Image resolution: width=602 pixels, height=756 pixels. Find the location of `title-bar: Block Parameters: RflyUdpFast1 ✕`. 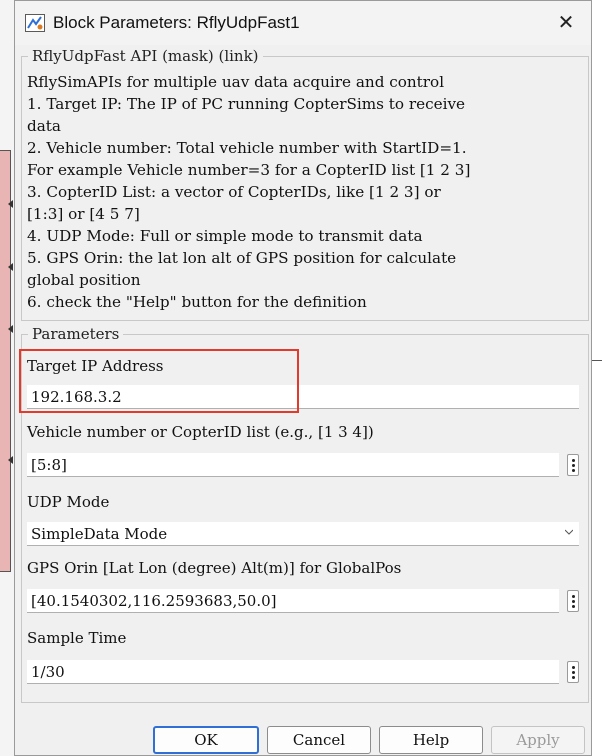

title-bar: Block Parameters: RflyUdpFast1 ✕ is located at coordinates (303, 23).